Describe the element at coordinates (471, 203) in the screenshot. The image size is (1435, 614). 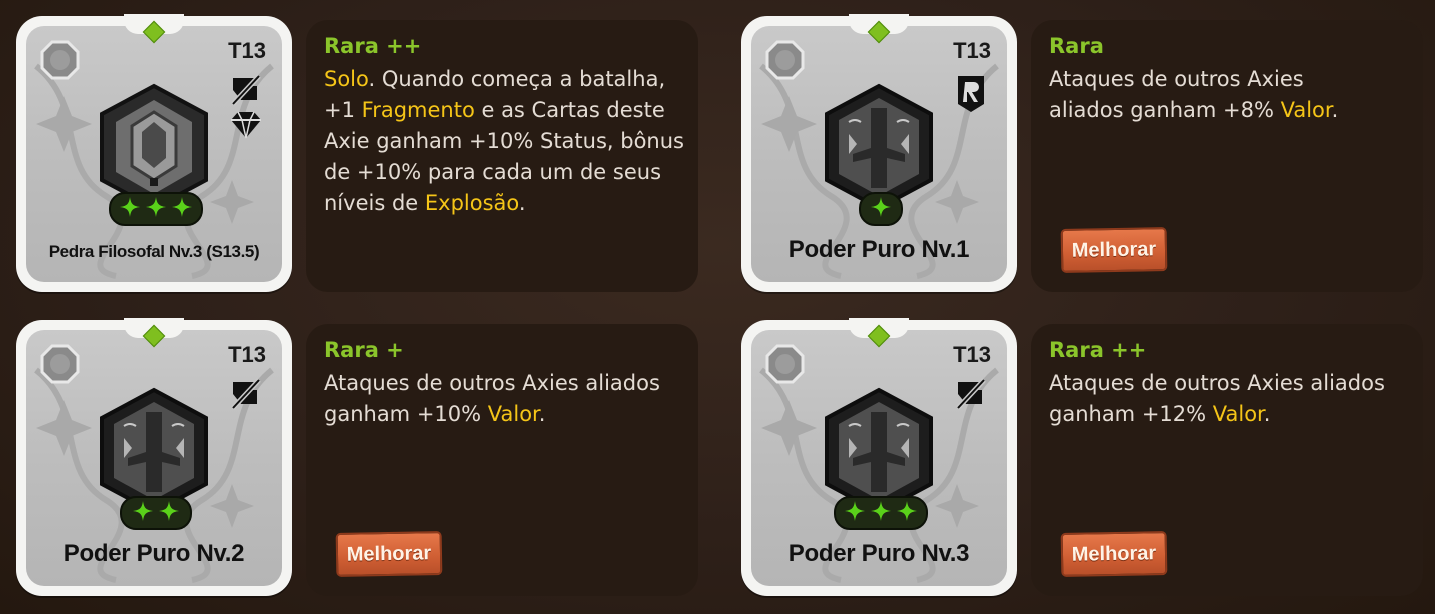
I see `keyword-explosao: Explosão` at that location.